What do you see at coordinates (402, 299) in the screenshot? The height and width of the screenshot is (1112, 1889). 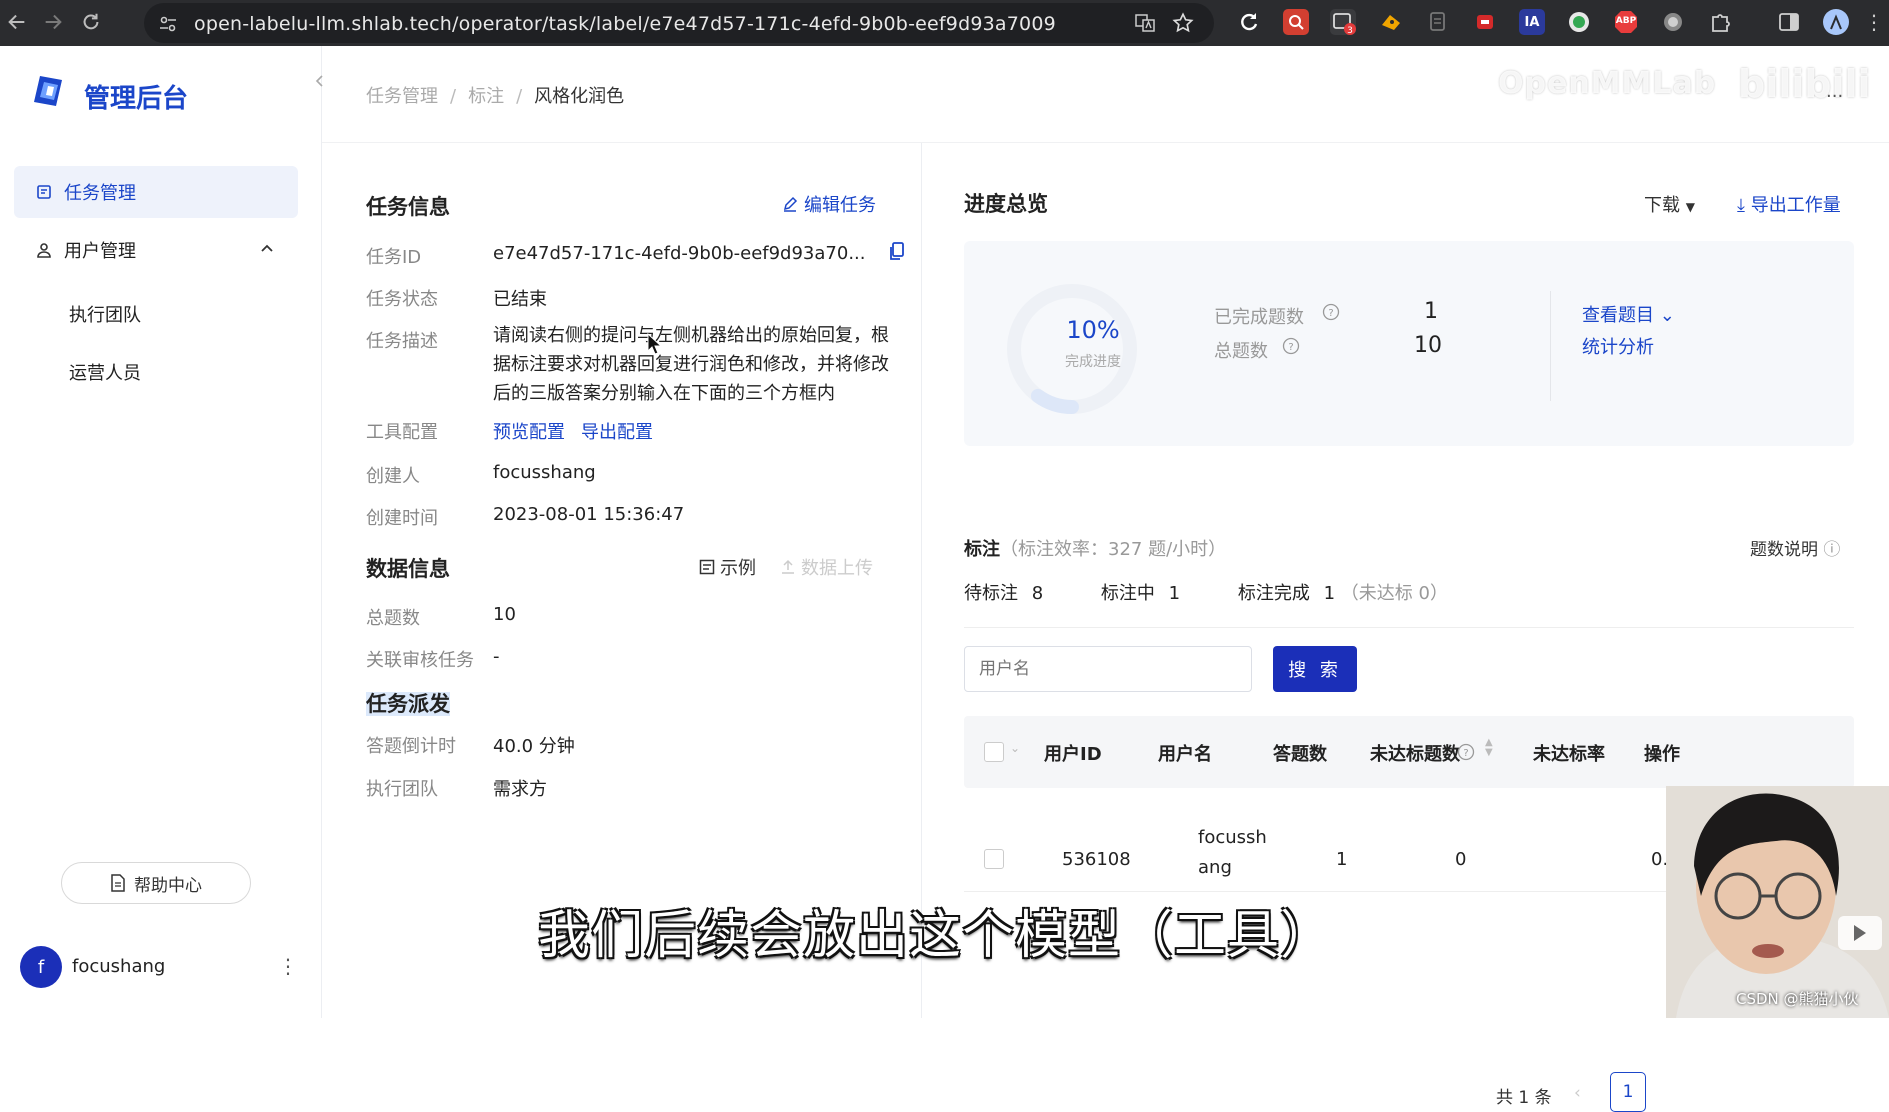 I see `task-status-label: 任务状态` at bounding box center [402, 299].